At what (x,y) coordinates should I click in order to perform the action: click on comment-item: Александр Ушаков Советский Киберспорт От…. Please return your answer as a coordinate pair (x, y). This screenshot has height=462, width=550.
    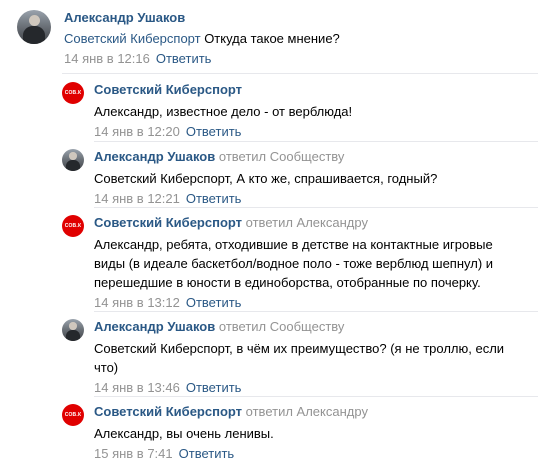
    Looking at the image, I should click on (277, 38).